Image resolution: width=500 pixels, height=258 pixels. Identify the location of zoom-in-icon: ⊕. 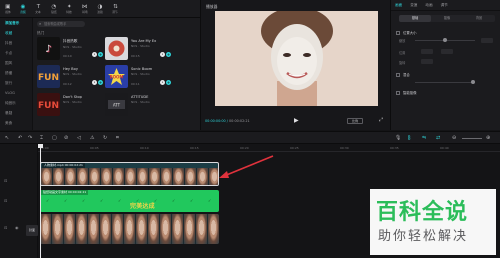
(488, 138).